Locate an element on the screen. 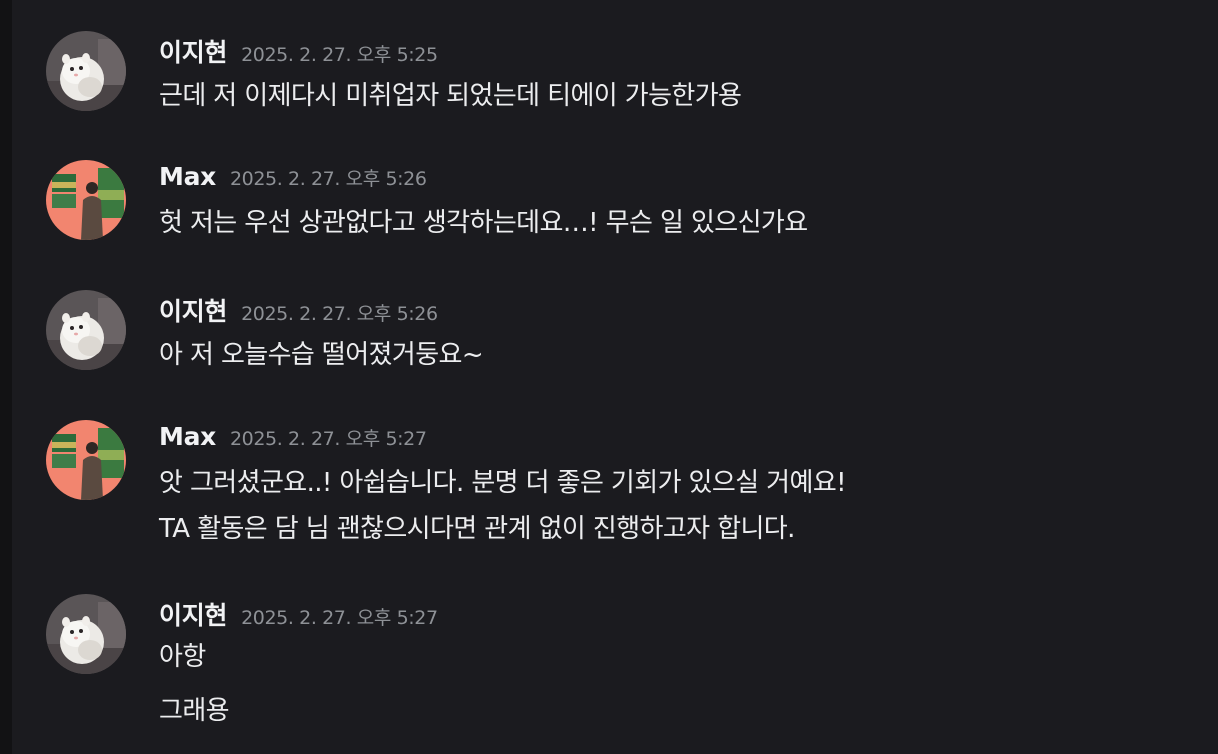 This screenshot has width=1218, height=754. message-header: 이지현 2025. 2. 27. 오후 5:26 is located at coordinates (298, 309).